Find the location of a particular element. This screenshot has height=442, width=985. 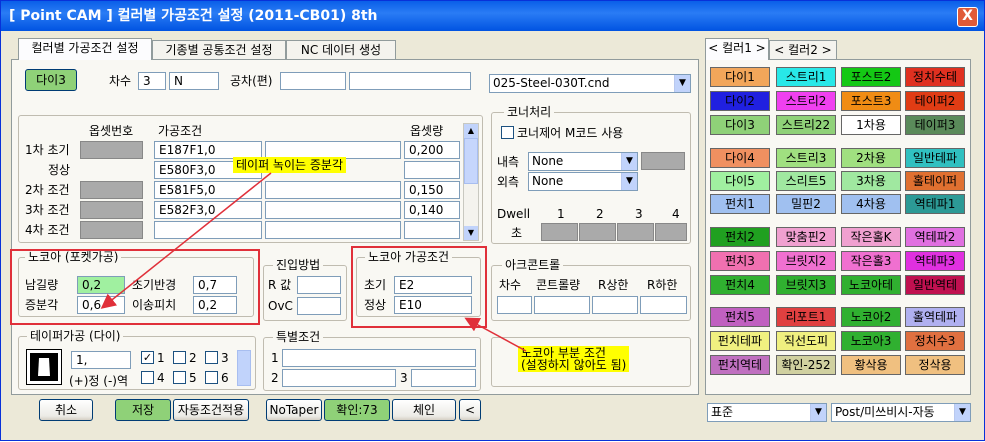

tab-color1: < 컬러1 > is located at coordinates (737, 49).